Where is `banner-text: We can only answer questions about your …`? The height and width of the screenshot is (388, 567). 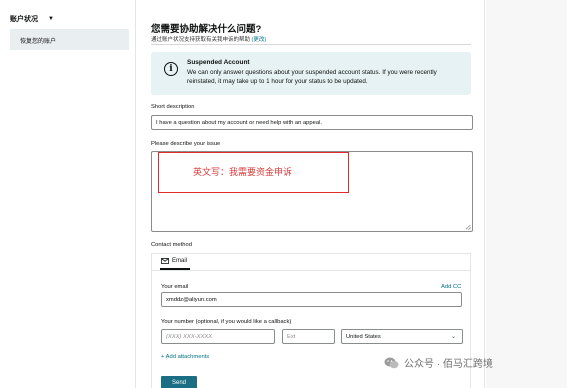 banner-text: We can only answer questions about your … is located at coordinates (312, 77).